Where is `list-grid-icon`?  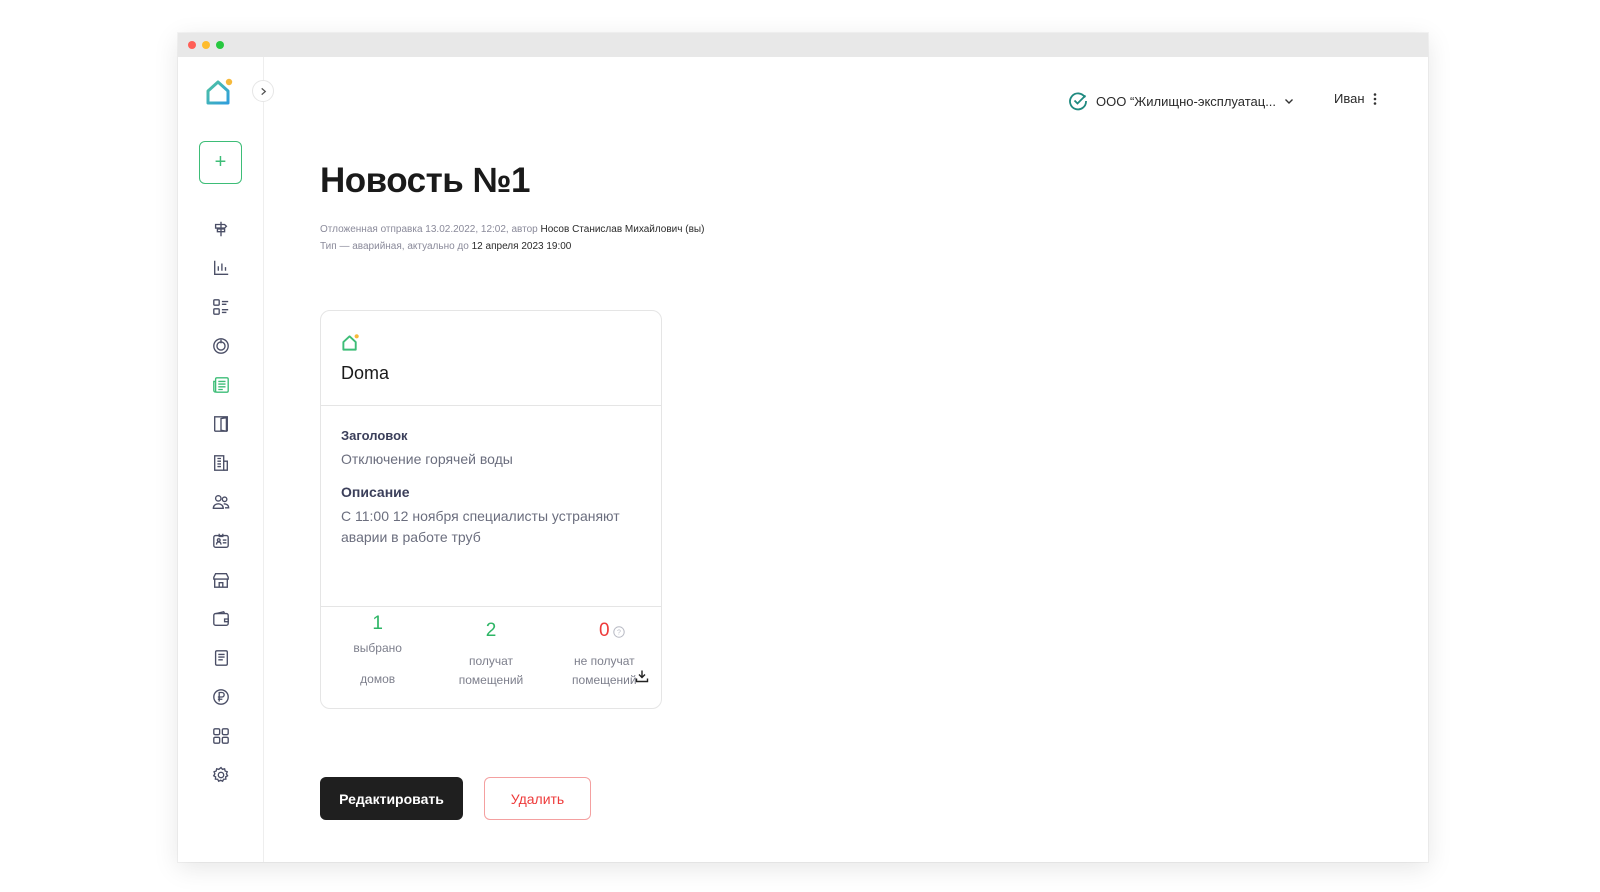
list-grid-icon is located at coordinates (221, 306).